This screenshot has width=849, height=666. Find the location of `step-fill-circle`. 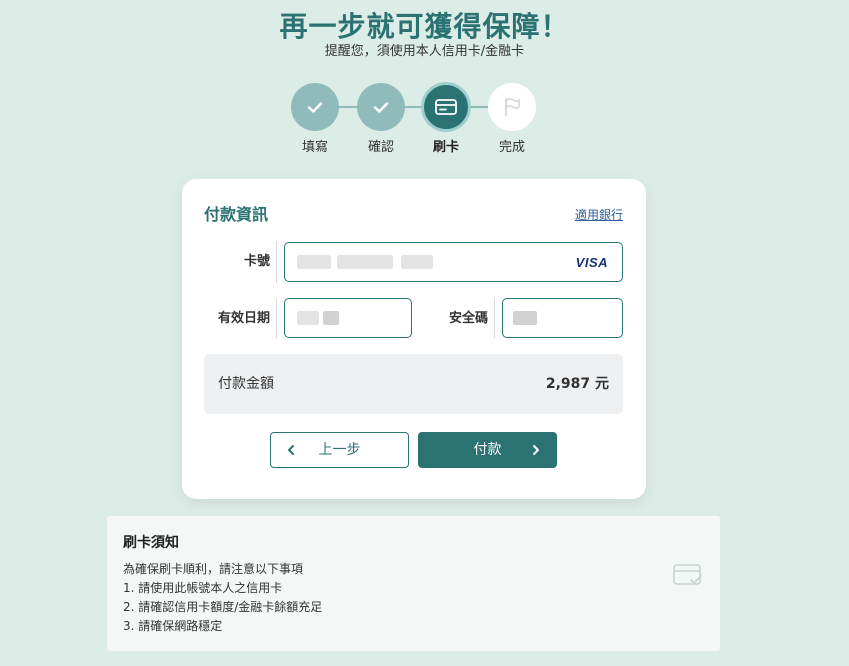

step-fill-circle is located at coordinates (315, 107).